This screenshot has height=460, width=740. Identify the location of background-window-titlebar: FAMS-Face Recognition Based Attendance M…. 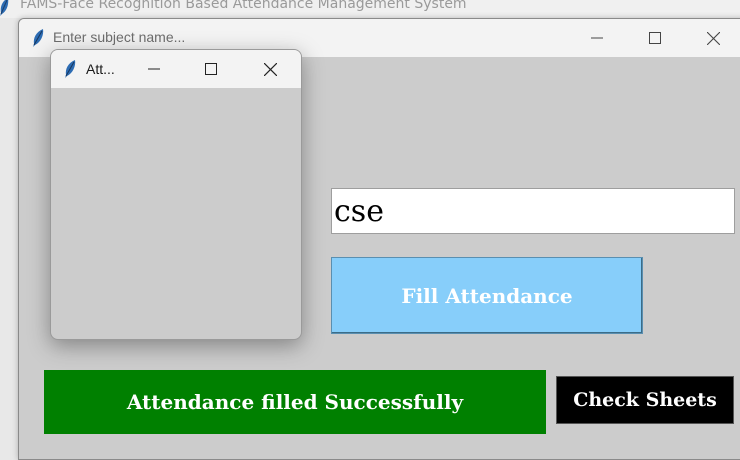
(370, 9).